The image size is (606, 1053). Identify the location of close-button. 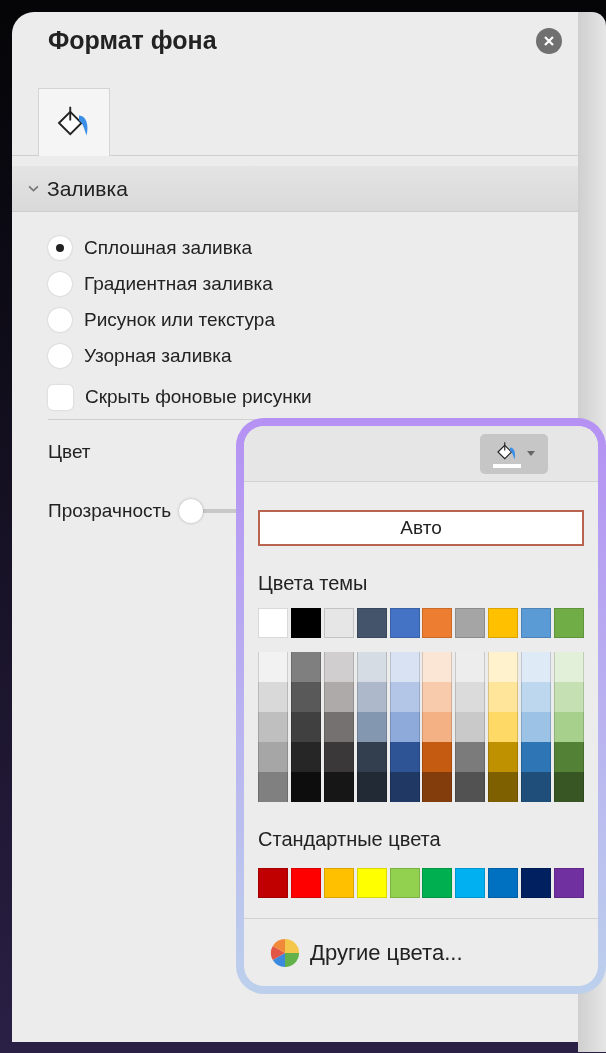
(549, 41).